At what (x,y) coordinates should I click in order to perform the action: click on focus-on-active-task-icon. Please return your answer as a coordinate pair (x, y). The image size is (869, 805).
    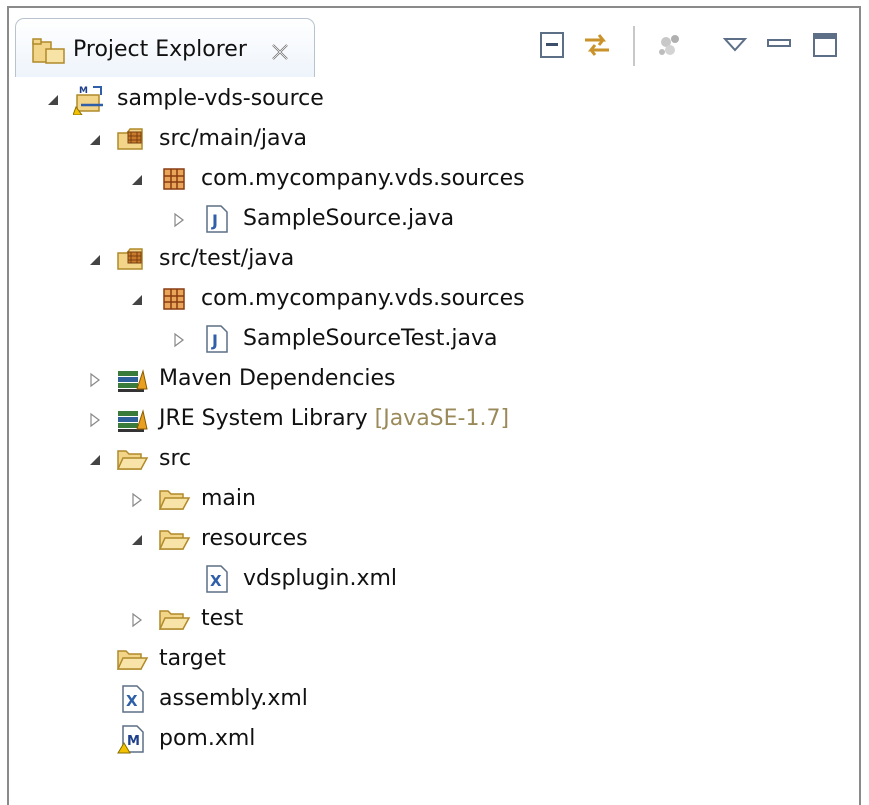
    Looking at the image, I should click on (670, 45).